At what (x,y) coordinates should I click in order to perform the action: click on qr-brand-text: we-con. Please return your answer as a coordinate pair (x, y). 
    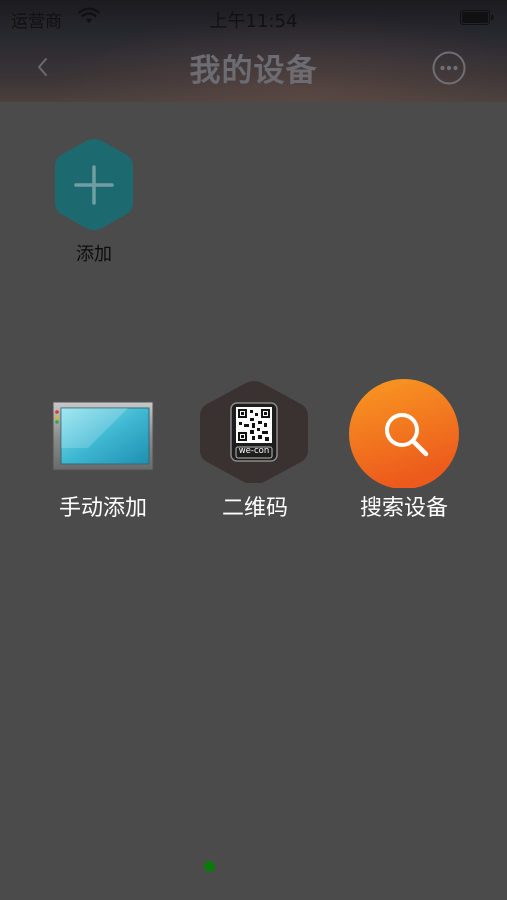
    Looking at the image, I should click on (254, 451).